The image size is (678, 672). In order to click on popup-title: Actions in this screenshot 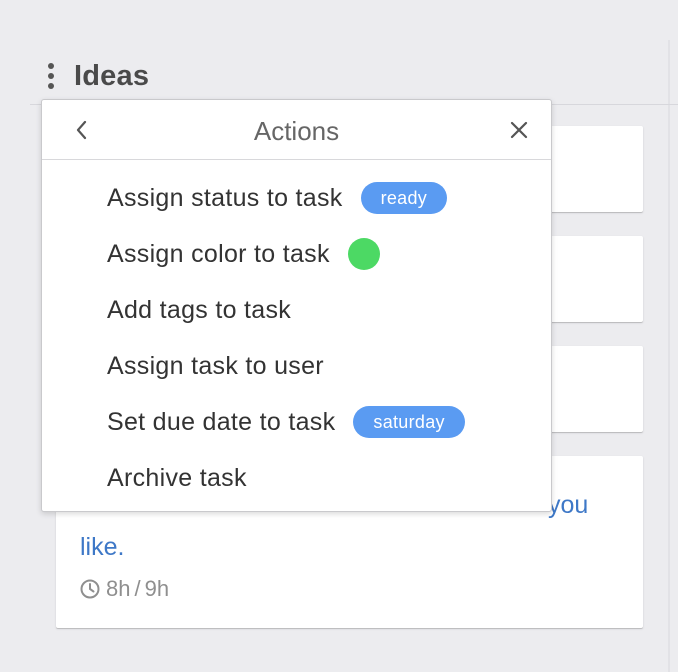, I will do `click(296, 131)`.